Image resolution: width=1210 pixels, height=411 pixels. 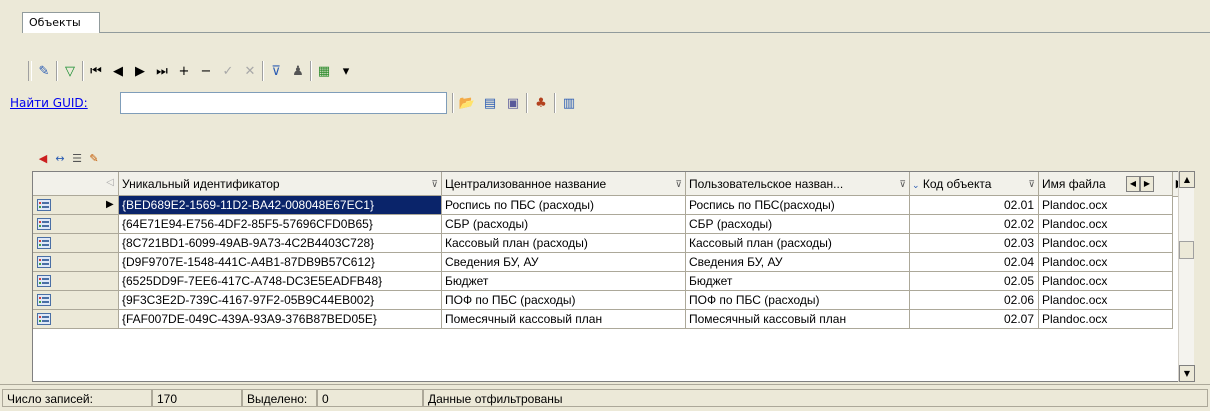 I want to click on cell-user-name: Кассовый план (расходы), so click(x=798, y=243).